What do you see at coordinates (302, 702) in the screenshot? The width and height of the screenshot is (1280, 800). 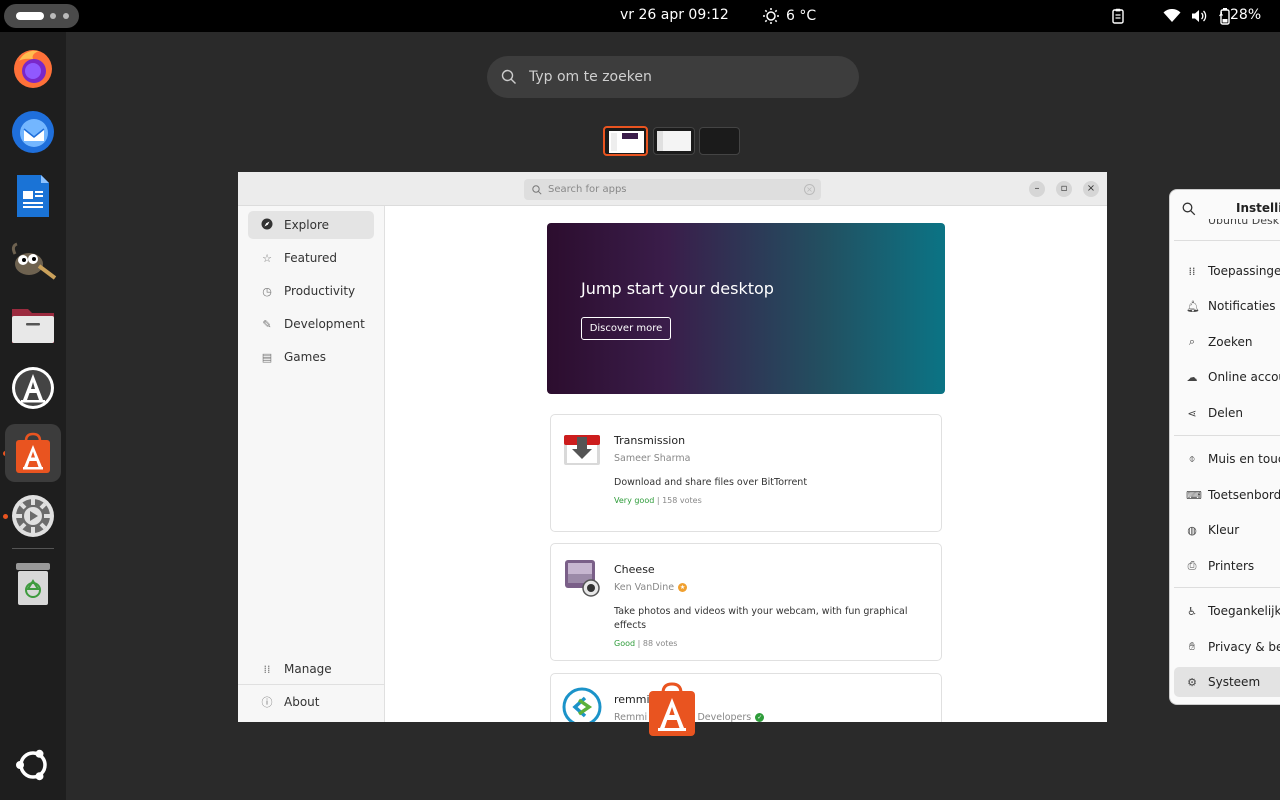 I see `nav-label: About` at bounding box center [302, 702].